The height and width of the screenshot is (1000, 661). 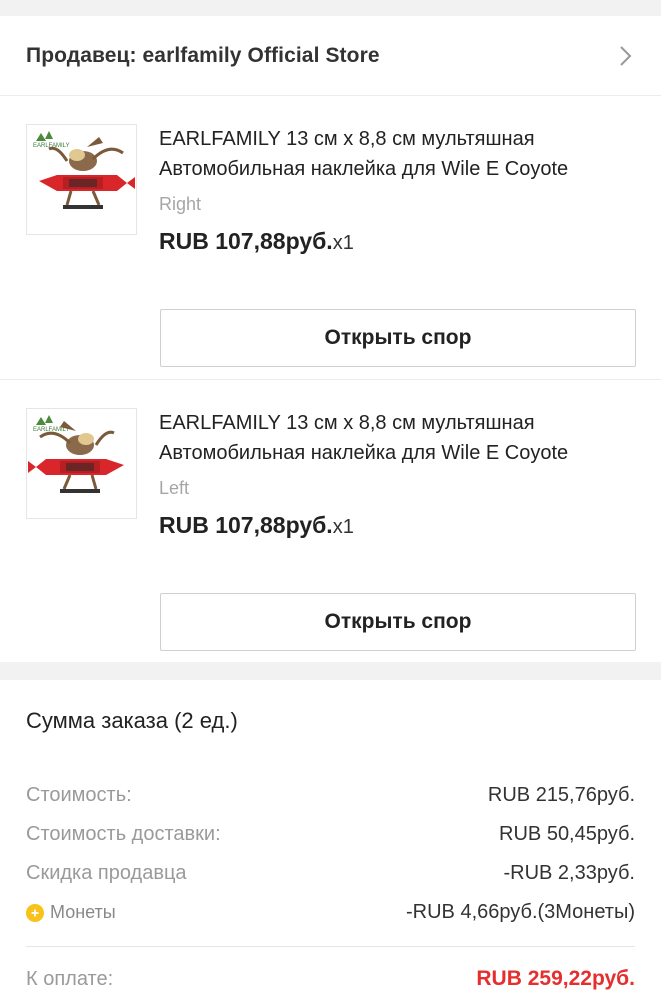 What do you see at coordinates (83, 912) in the screenshot?
I see `coins-label: Монеты` at bounding box center [83, 912].